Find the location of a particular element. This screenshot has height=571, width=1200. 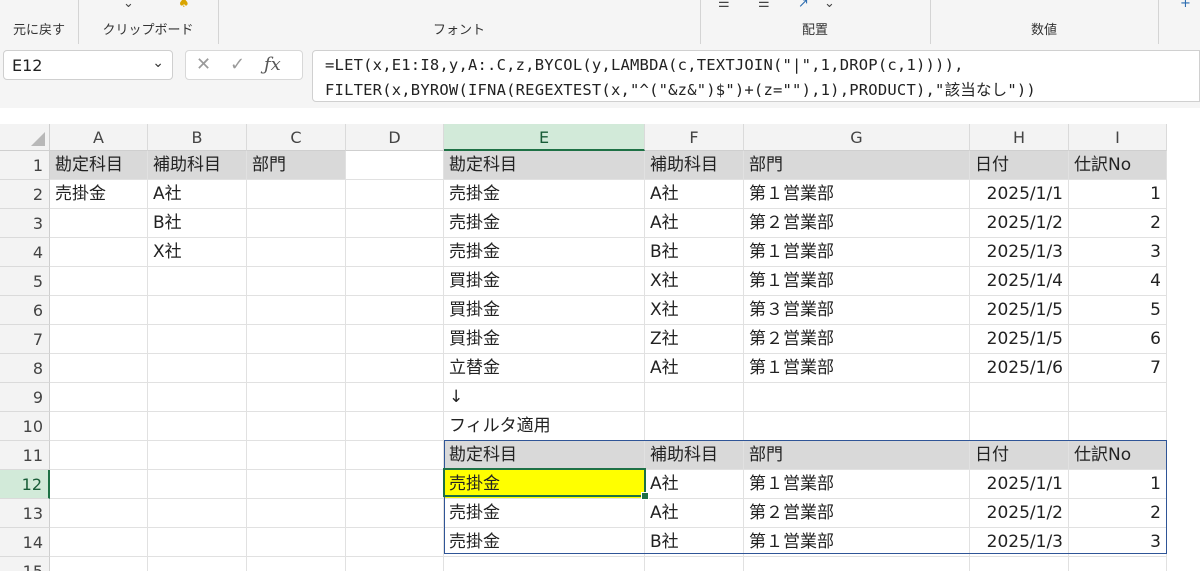

cell-a5 is located at coordinates (99, 281).